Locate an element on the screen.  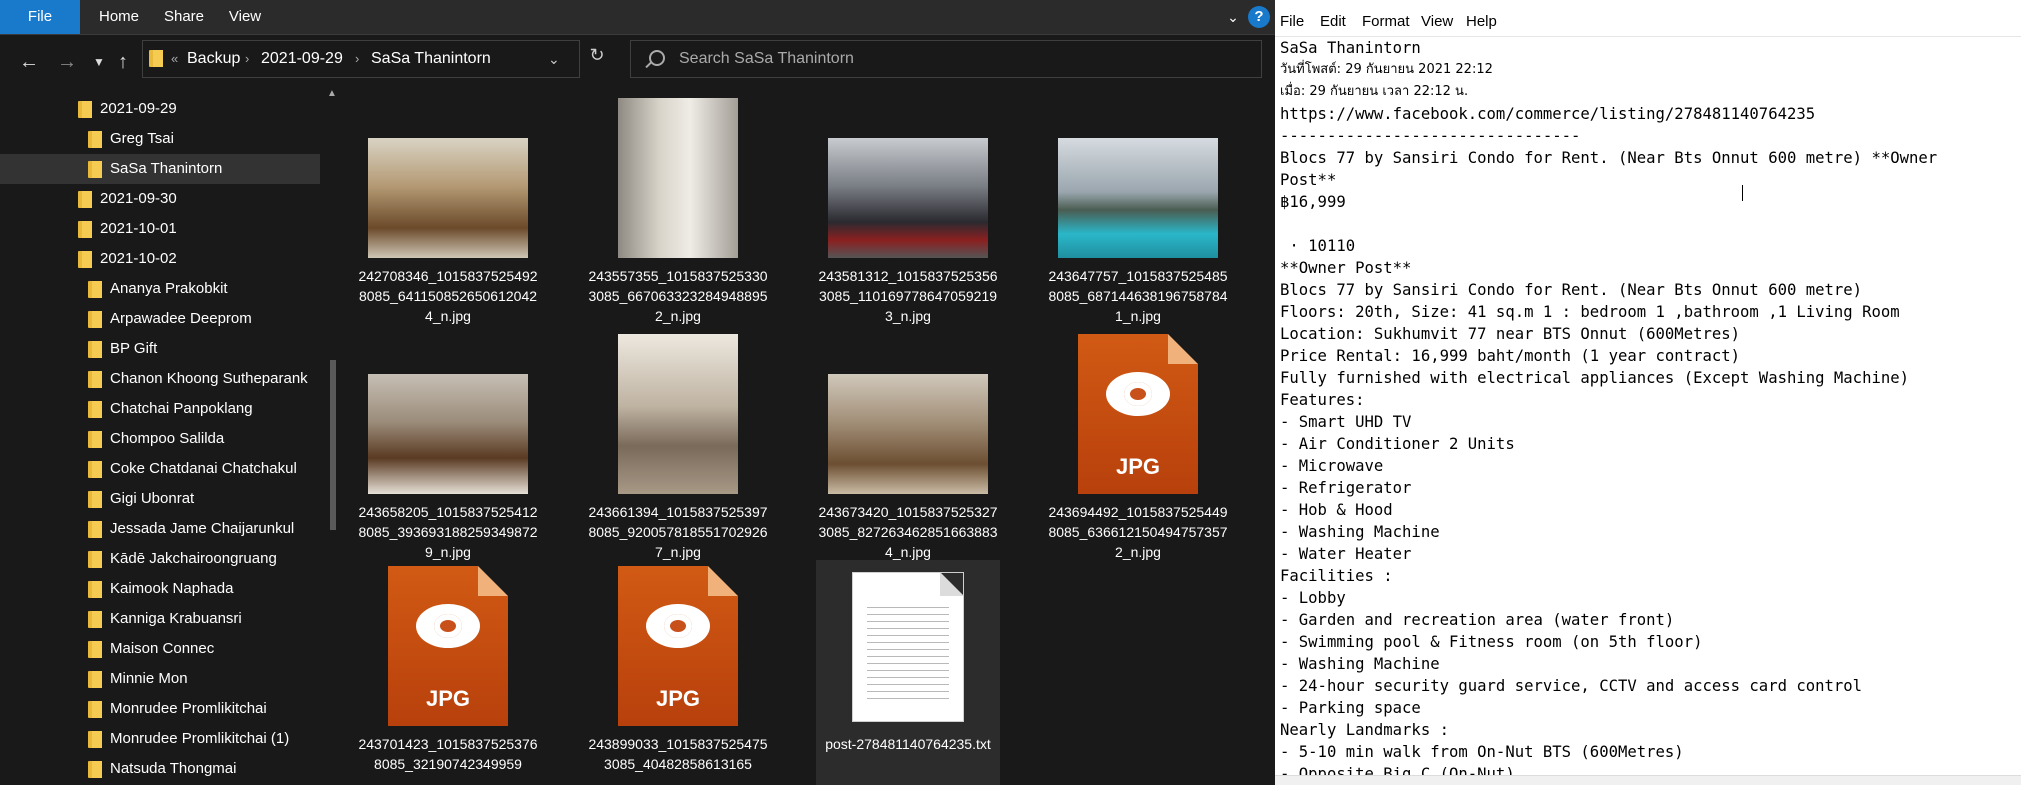
scroll-up-arrow-icon: ▲ is located at coordinates (332, 94).